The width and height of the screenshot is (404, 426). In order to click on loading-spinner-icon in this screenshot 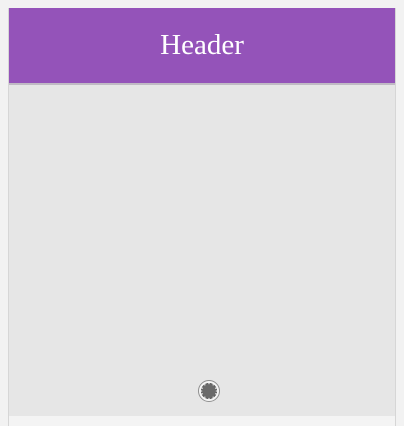, I will do `click(209, 391)`.